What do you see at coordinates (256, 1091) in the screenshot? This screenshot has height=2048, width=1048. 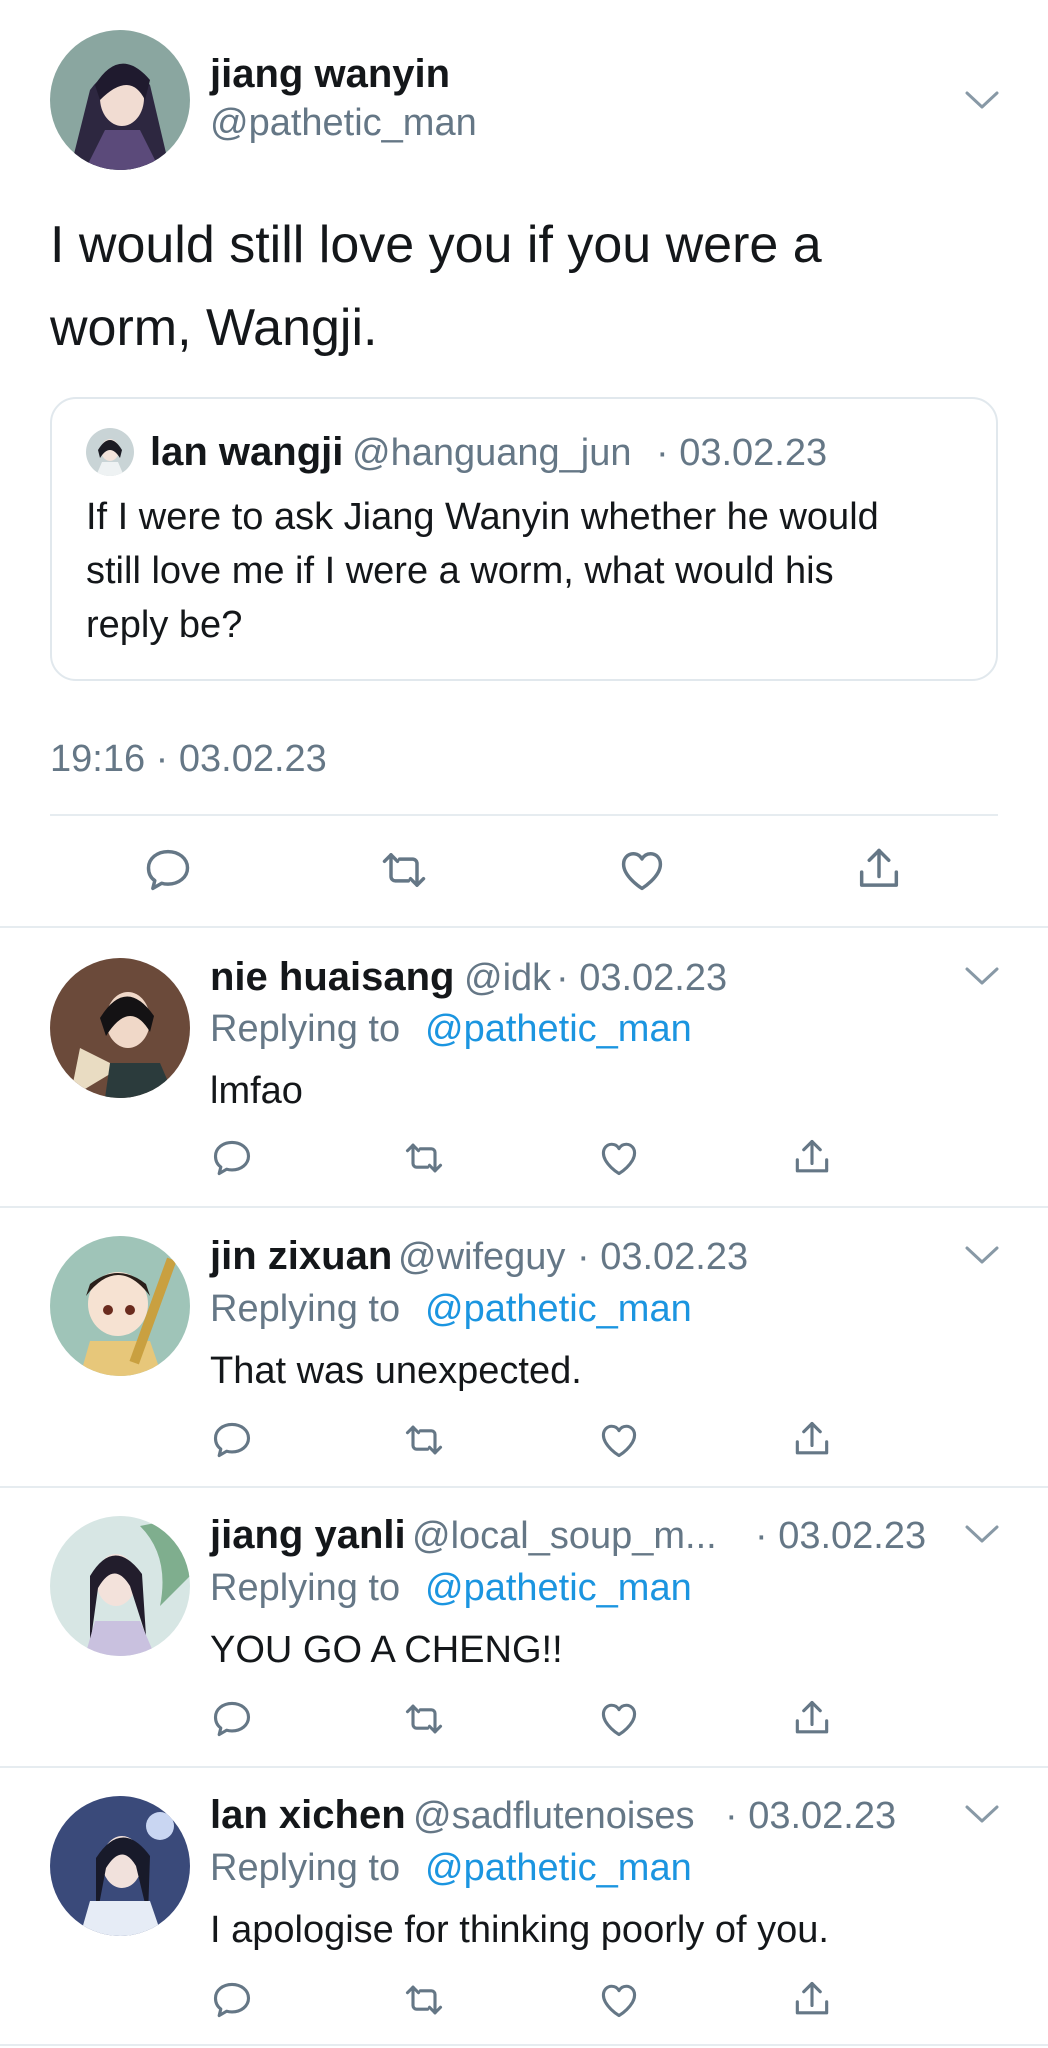 I see `reply-text: lmfao` at bounding box center [256, 1091].